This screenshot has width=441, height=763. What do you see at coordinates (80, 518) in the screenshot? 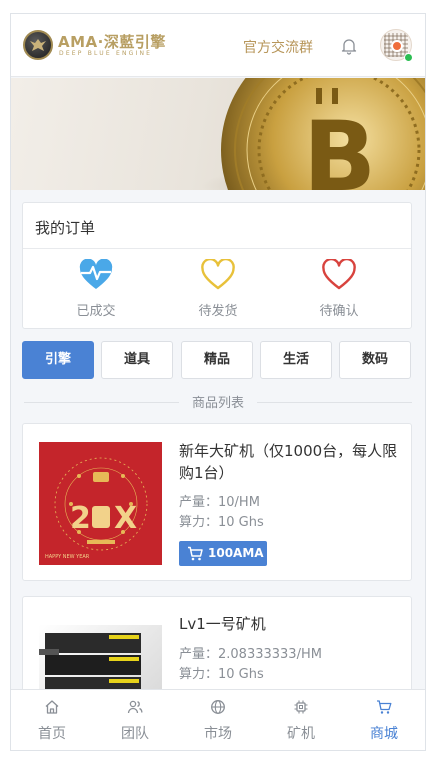
I see `svg-text: 2` at bounding box center [80, 518].